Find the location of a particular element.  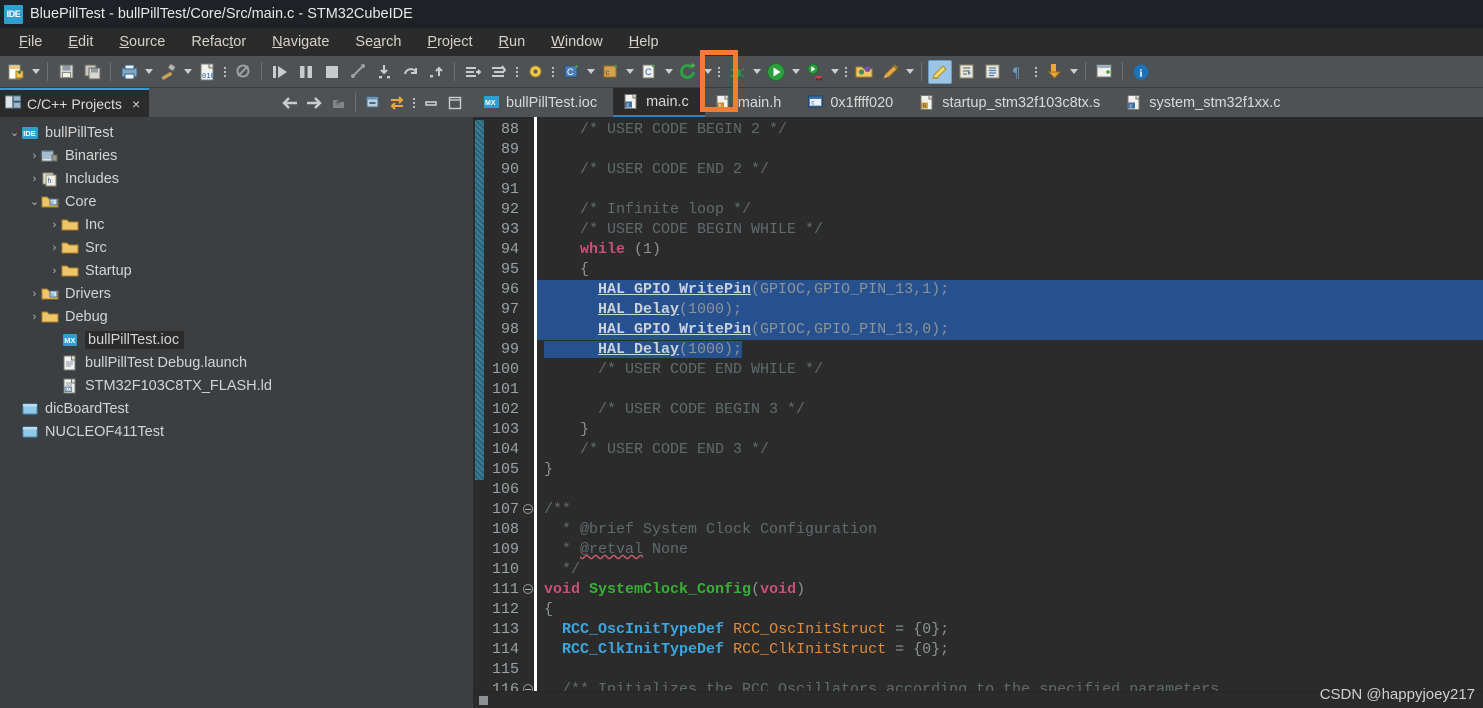

menu-source: Source is located at coordinates (142, 42).